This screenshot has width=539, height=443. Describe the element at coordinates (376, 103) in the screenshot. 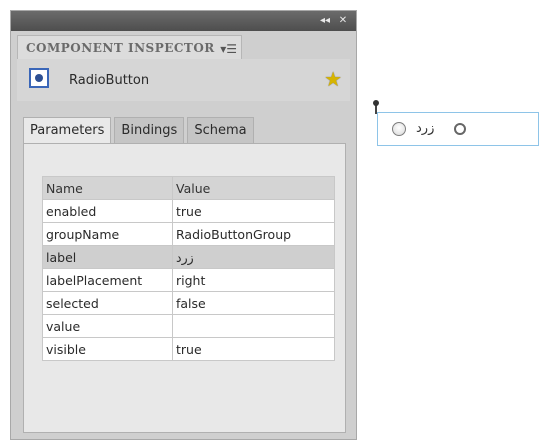

I see `registration-point-icon` at that location.